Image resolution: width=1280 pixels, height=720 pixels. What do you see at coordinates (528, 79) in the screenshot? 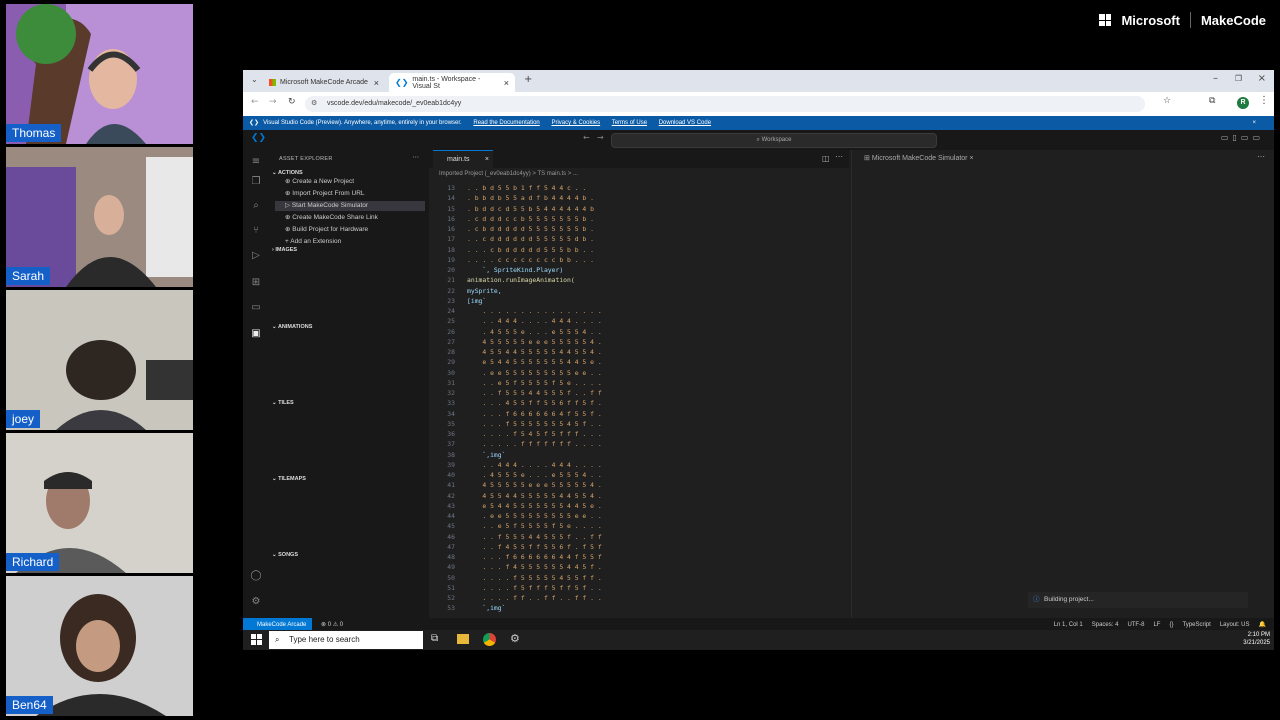
I see `new-tab-icon: +` at bounding box center [528, 79].